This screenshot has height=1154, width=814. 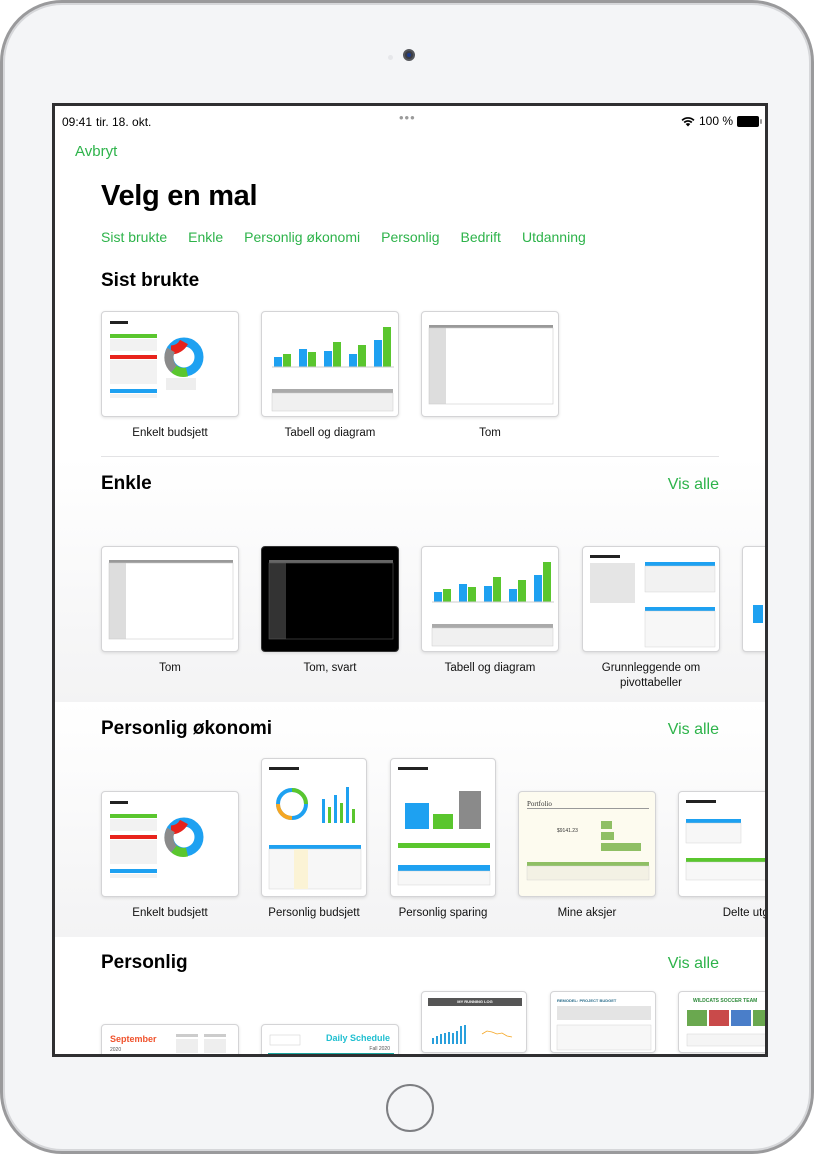 I want to click on light-sensor, so click(x=390, y=57).